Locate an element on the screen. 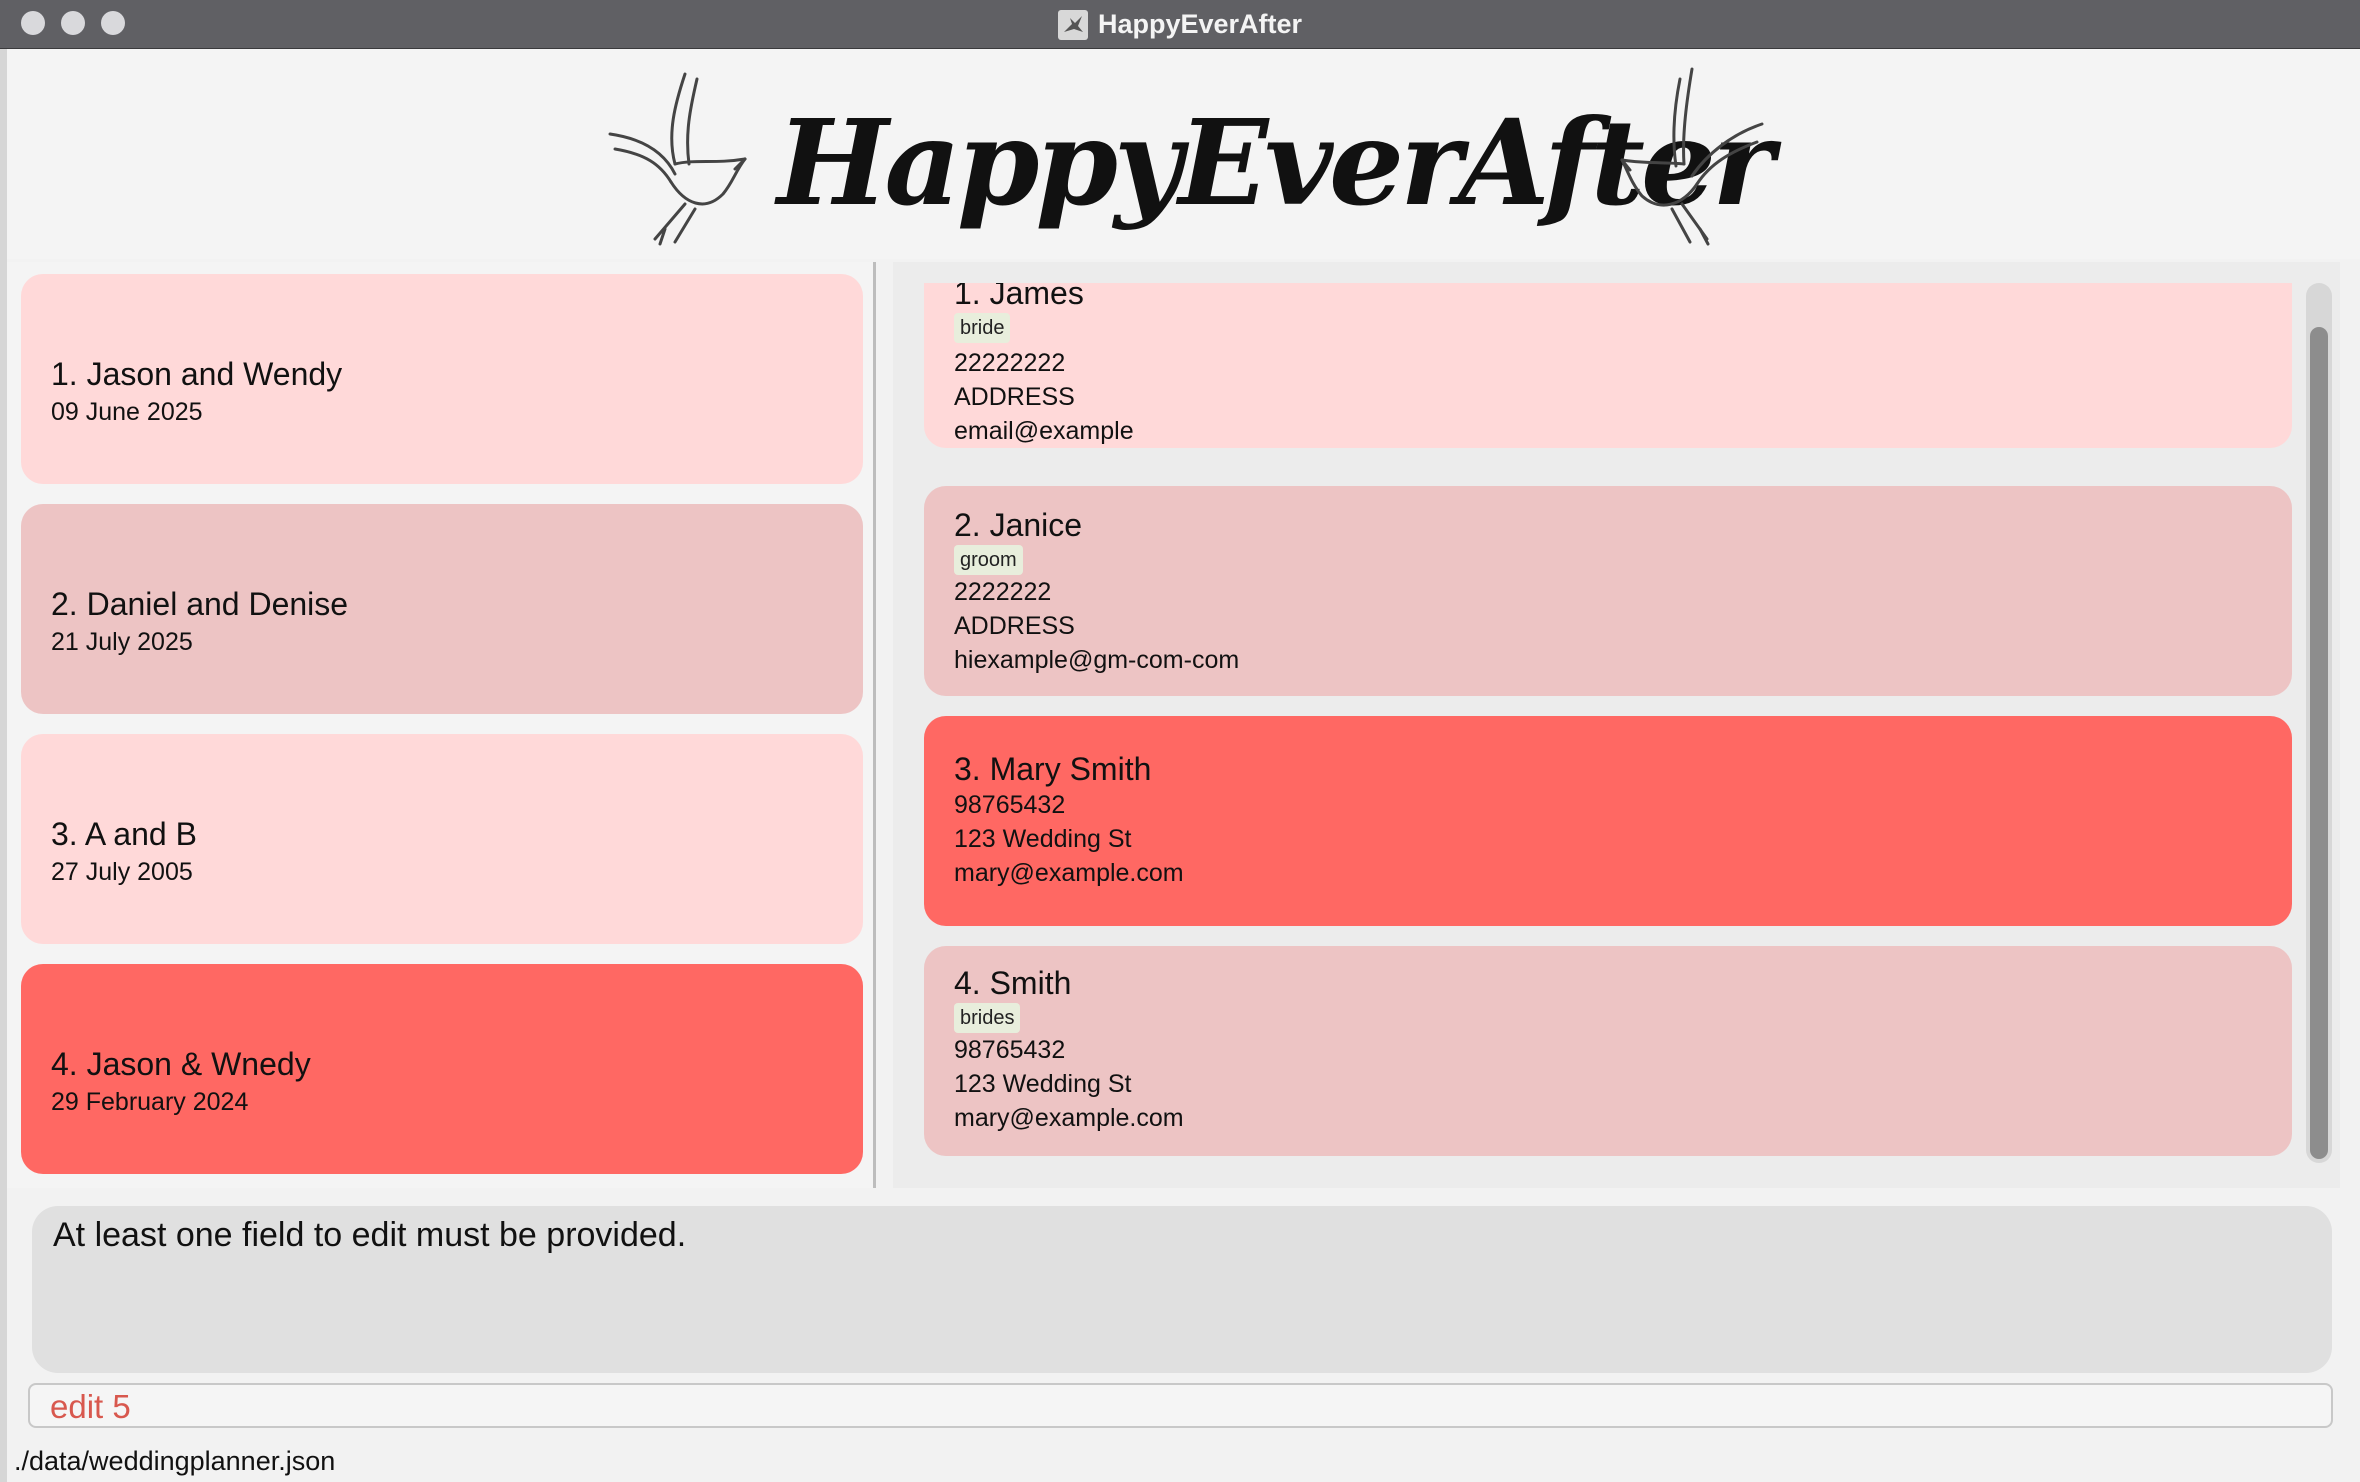 Image resolution: width=2360 pixels, height=1482 pixels. person-phone: 22222222 is located at coordinates (1010, 363).